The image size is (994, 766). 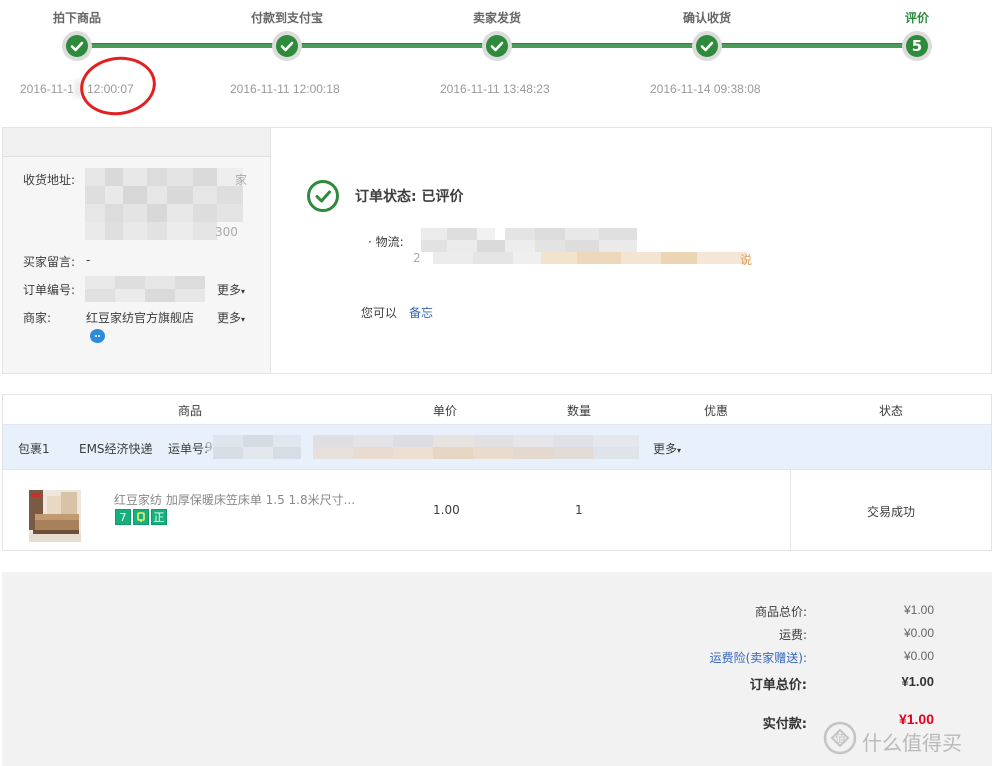 What do you see at coordinates (579, 411) in the screenshot?
I see `col-header-quantity: 数量` at bounding box center [579, 411].